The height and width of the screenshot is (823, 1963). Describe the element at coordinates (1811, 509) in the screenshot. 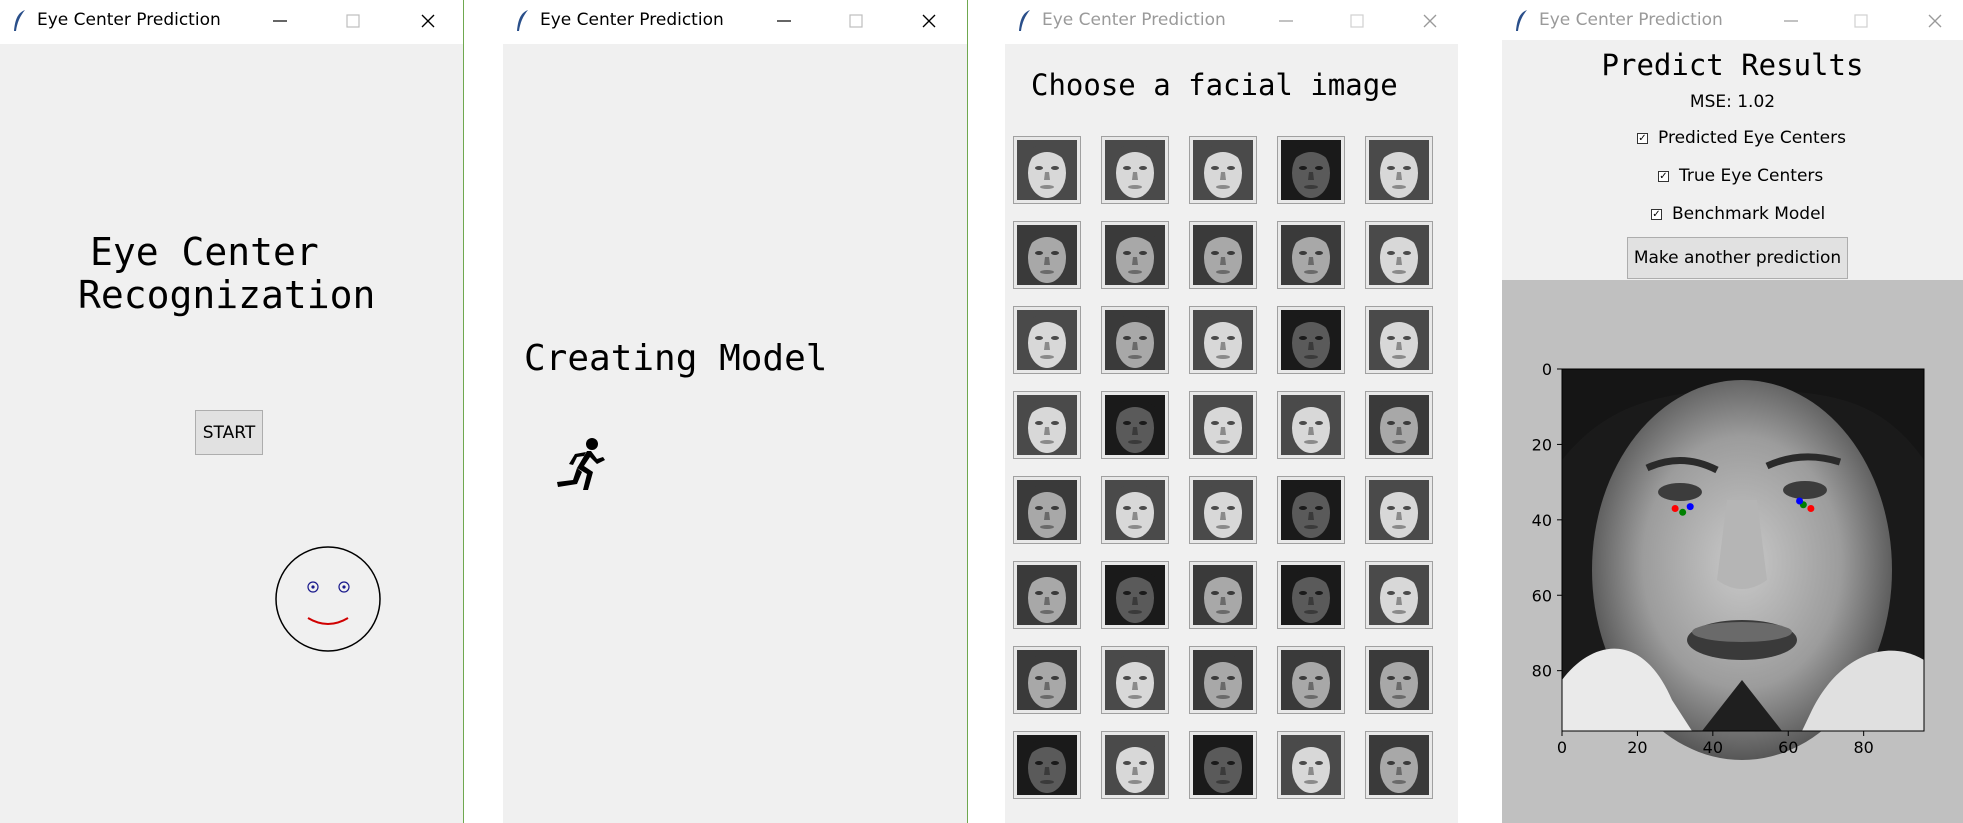

I see `predicted-eye-marker` at that location.